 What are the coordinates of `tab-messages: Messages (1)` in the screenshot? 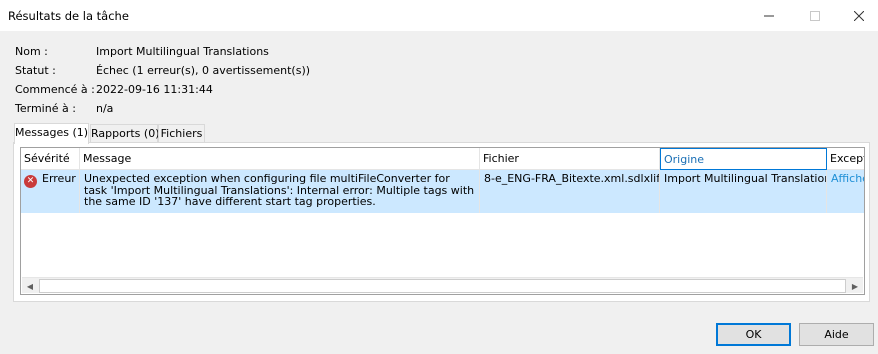 It's located at (51, 133).